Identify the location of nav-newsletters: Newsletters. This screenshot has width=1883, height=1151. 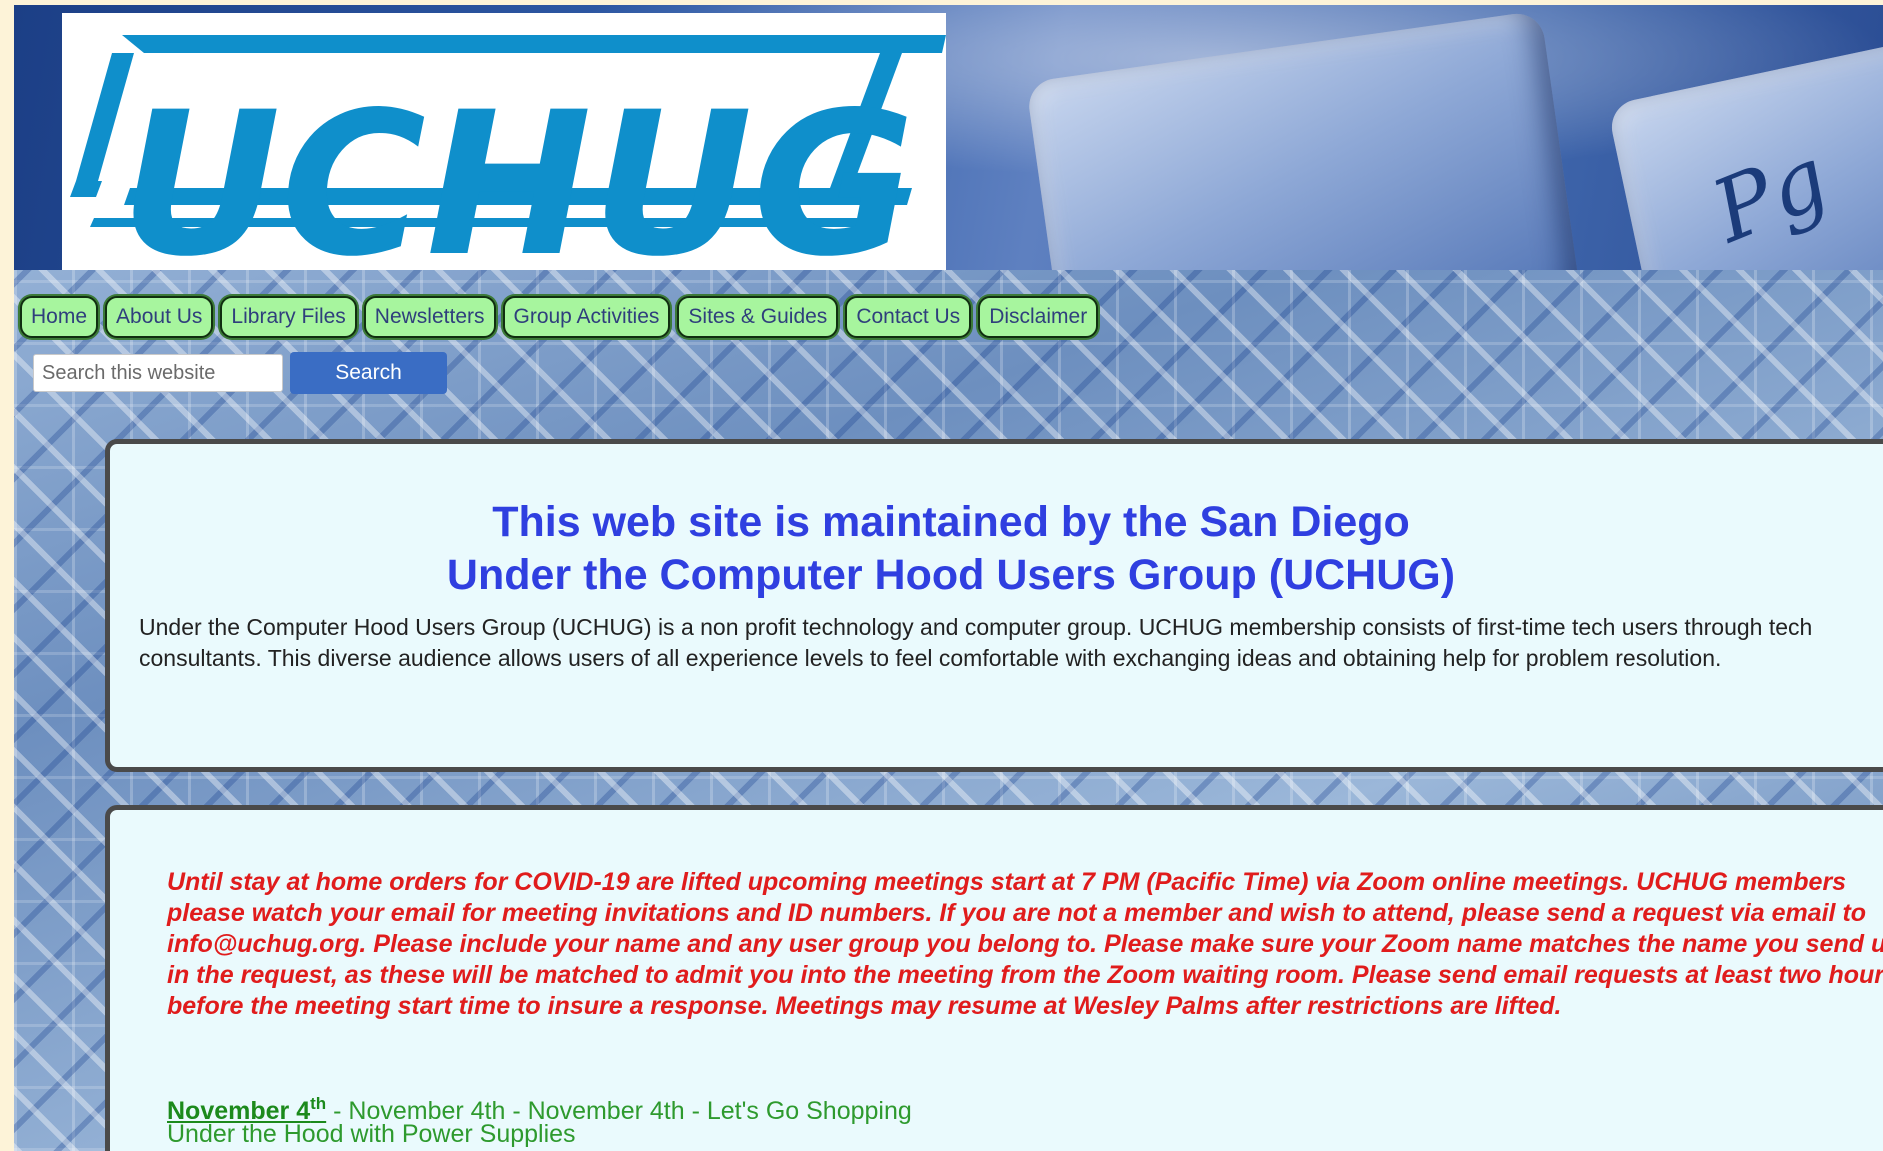
(429, 317).